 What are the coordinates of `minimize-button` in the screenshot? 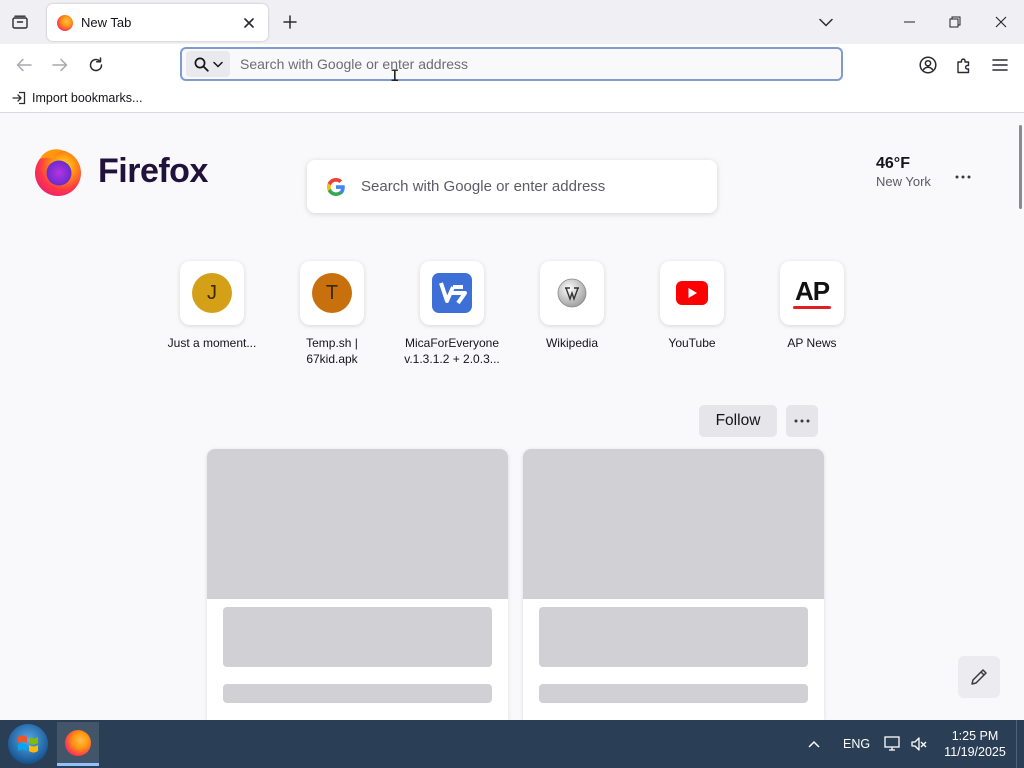 It's located at (909, 22).